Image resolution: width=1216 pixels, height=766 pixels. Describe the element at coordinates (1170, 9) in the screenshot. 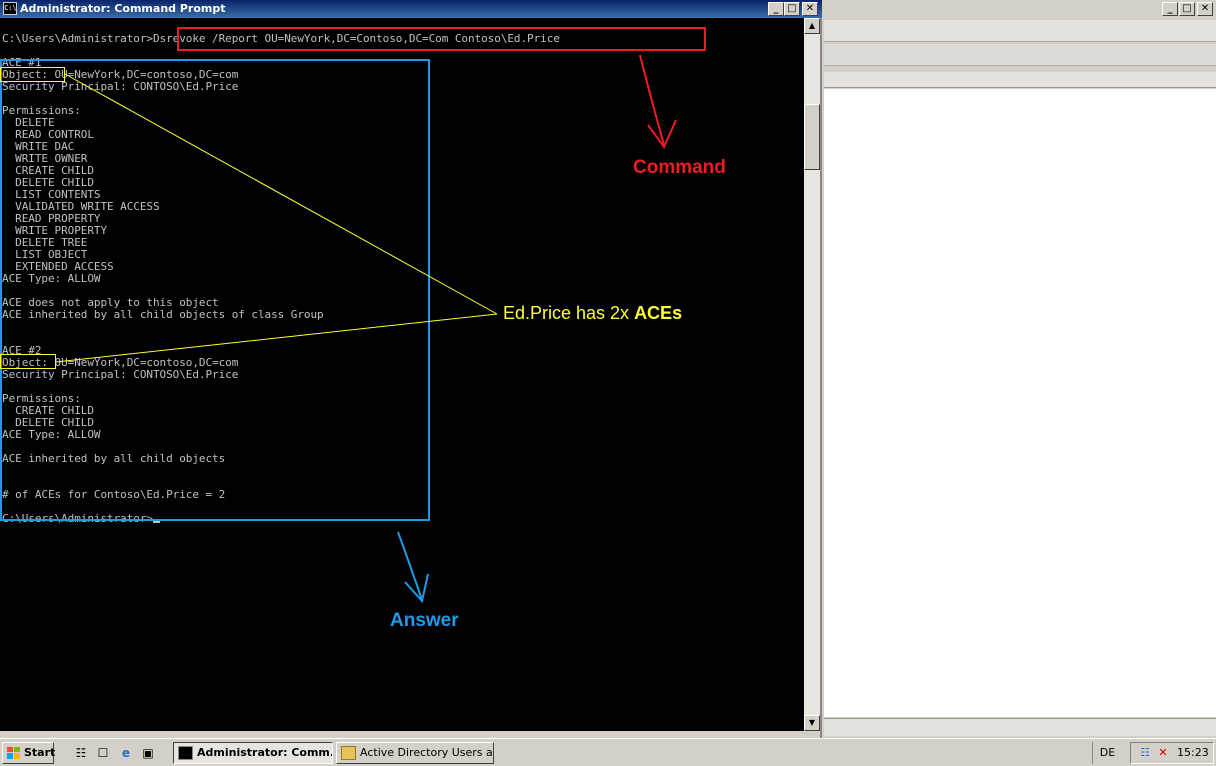

I see `ad-minimize-button: _` at that location.